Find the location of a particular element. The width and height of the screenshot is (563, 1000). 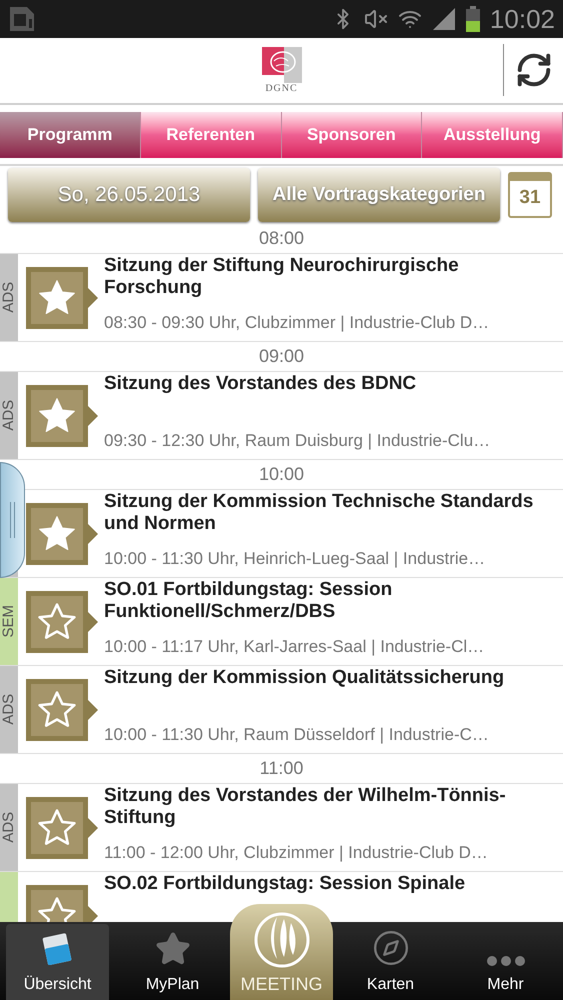

more-icon is located at coordinates (506, 961).